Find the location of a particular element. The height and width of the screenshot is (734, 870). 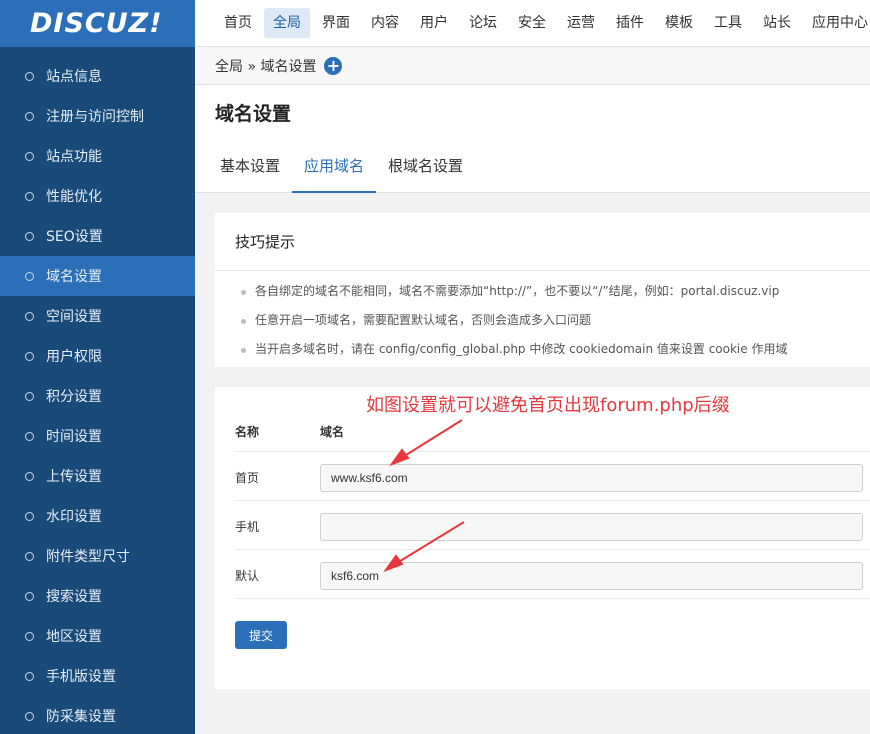

sidebar-item-mobile: 手机版设置 is located at coordinates (97, 676).